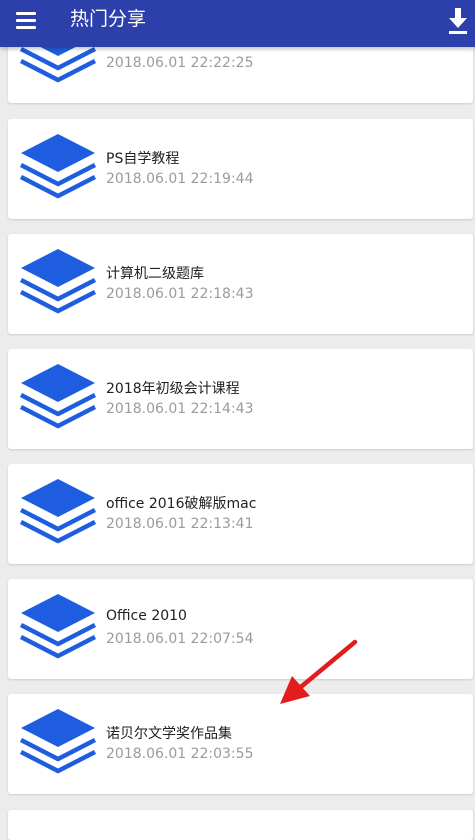  What do you see at coordinates (169, 734) in the screenshot?
I see `item-name: 诺贝尔文学奖作品集` at bounding box center [169, 734].